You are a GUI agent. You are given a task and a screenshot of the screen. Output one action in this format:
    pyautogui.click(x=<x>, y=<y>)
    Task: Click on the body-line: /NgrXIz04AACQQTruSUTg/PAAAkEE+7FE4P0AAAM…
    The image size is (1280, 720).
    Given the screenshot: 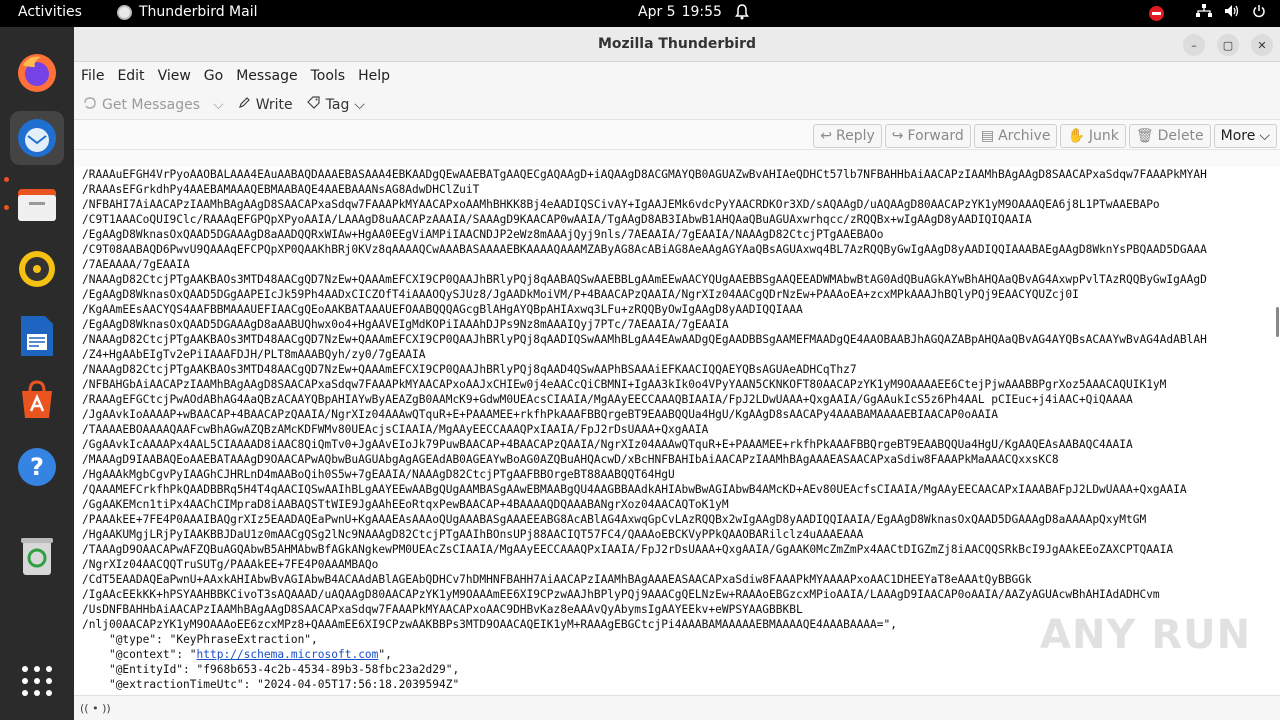 What is the action you would take?
    pyautogui.click(x=230, y=564)
    